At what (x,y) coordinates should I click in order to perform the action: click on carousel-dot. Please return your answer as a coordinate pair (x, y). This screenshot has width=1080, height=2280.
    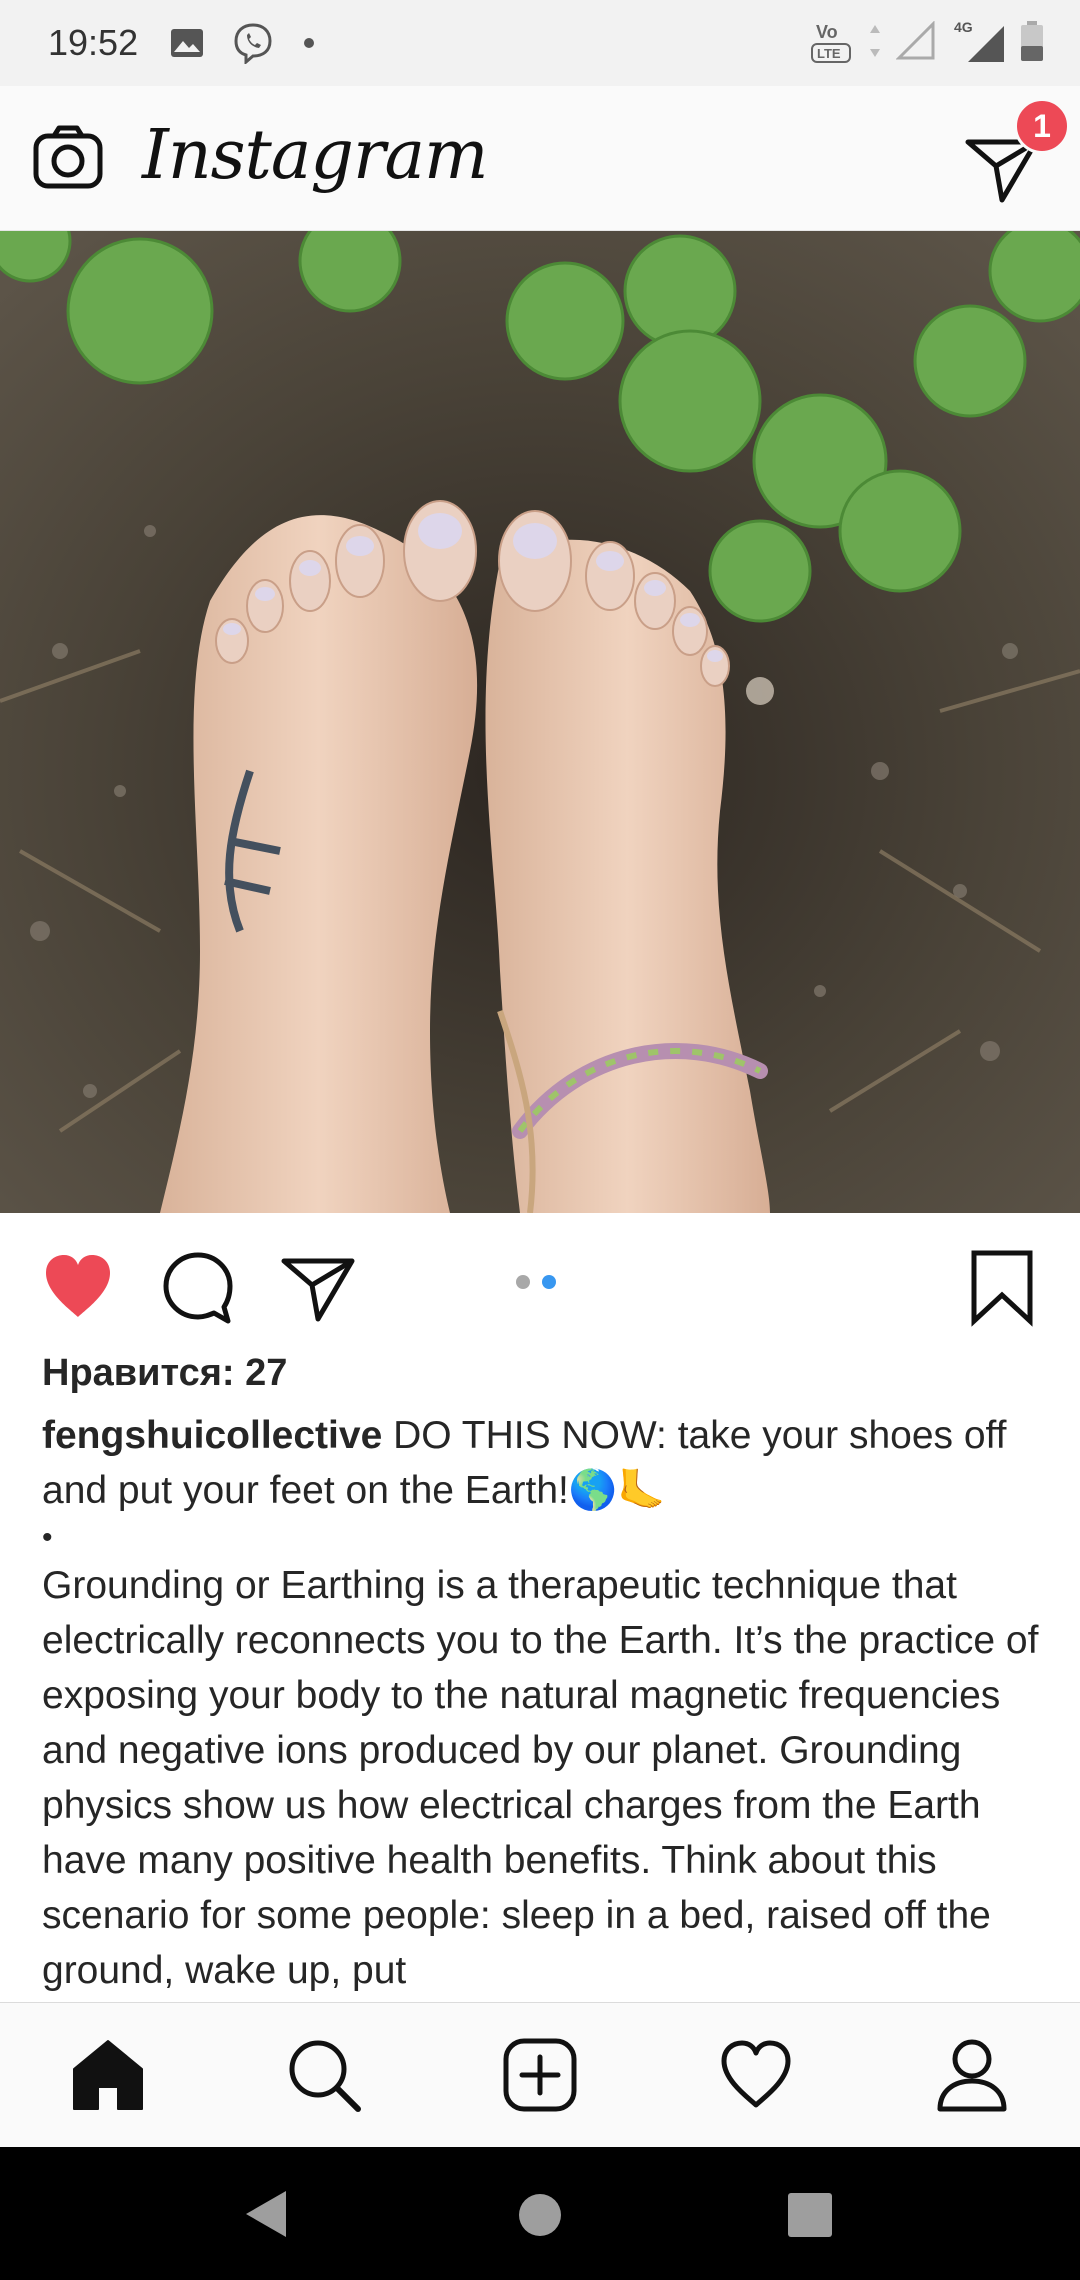
    Looking at the image, I should click on (523, 1282).